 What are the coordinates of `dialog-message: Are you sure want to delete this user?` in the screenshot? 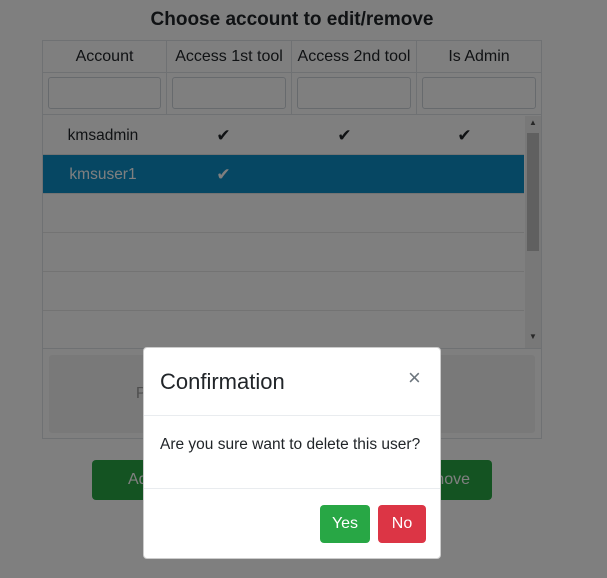 It's located at (290, 444).